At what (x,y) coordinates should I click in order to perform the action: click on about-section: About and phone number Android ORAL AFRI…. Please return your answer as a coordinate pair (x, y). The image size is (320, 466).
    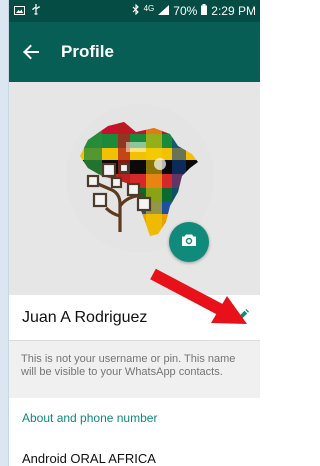
    Looking at the image, I should click on (134, 432).